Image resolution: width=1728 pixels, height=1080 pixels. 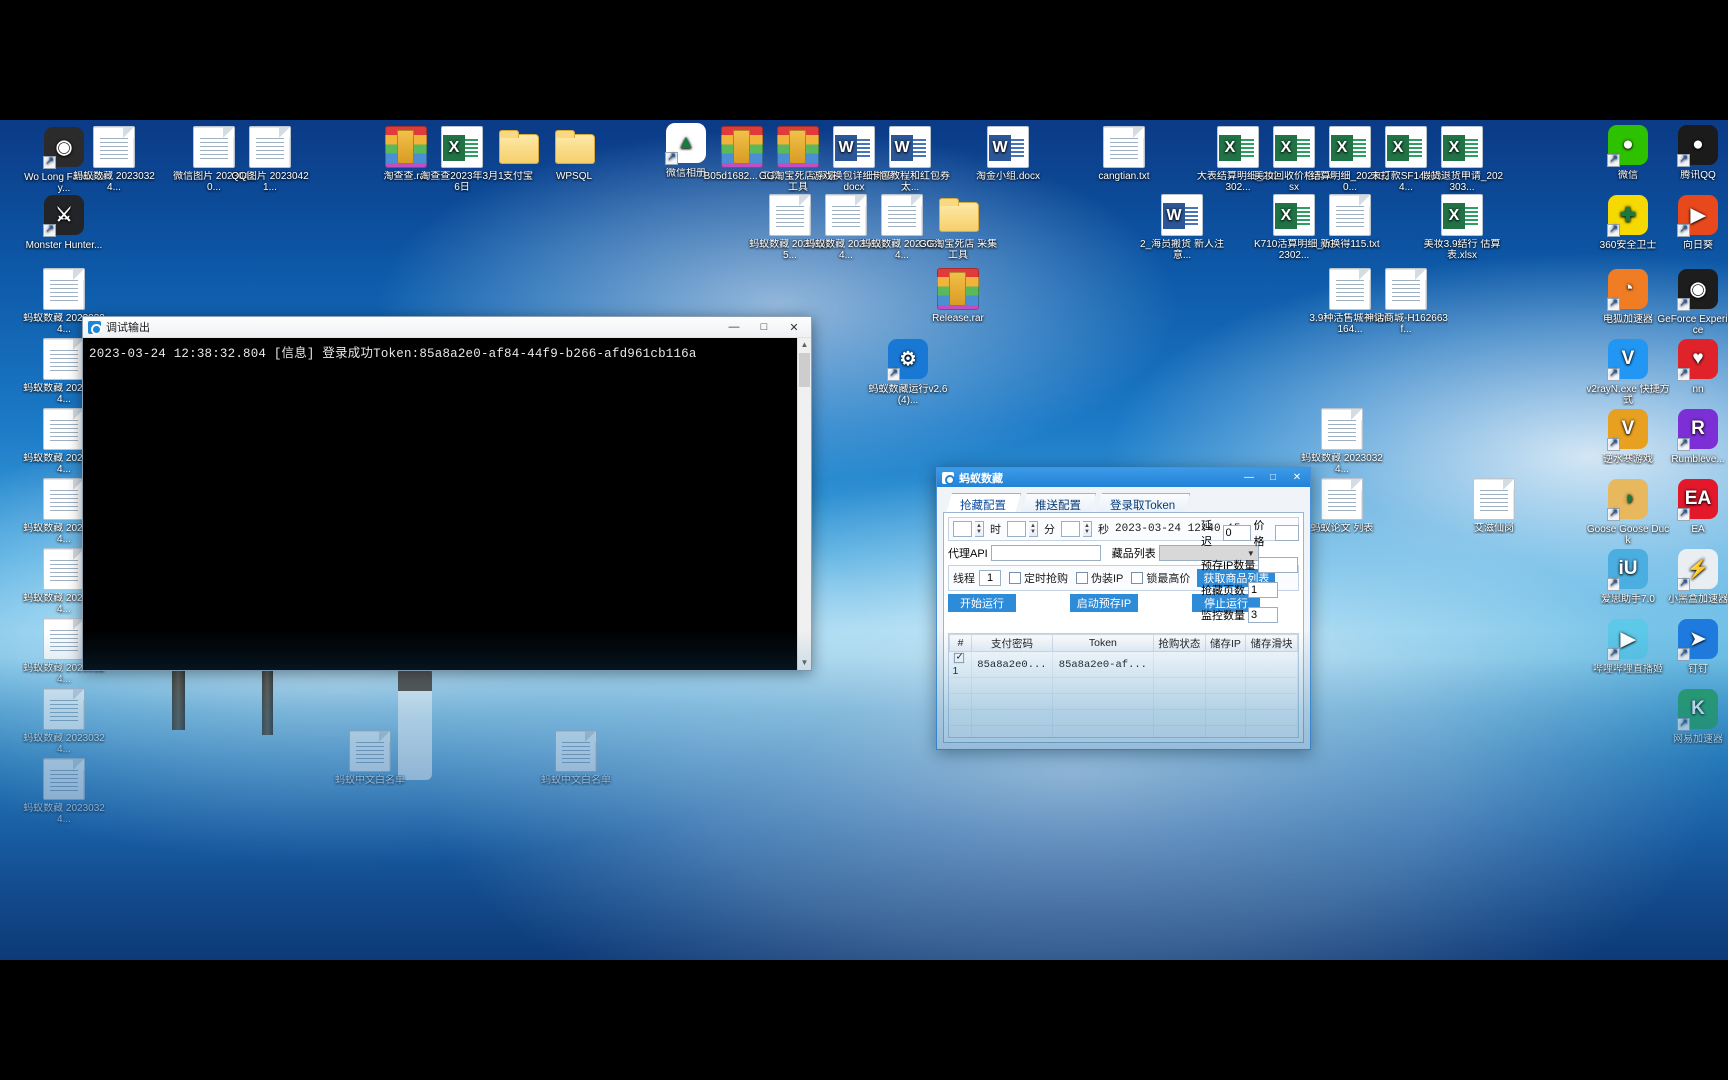 What do you see at coordinates (1278, 565) in the screenshot?
I see `preload-ip-count-input` at bounding box center [1278, 565].